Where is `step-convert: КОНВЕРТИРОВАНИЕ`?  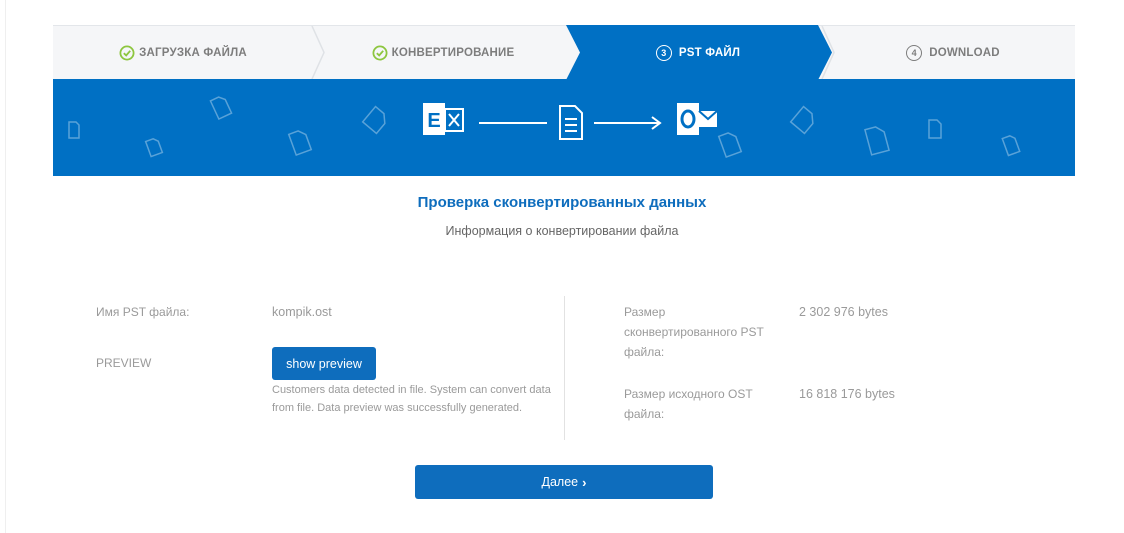 step-convert: КОНВЕРТИРОВАНИЕ is located at coordinates (443, 52).